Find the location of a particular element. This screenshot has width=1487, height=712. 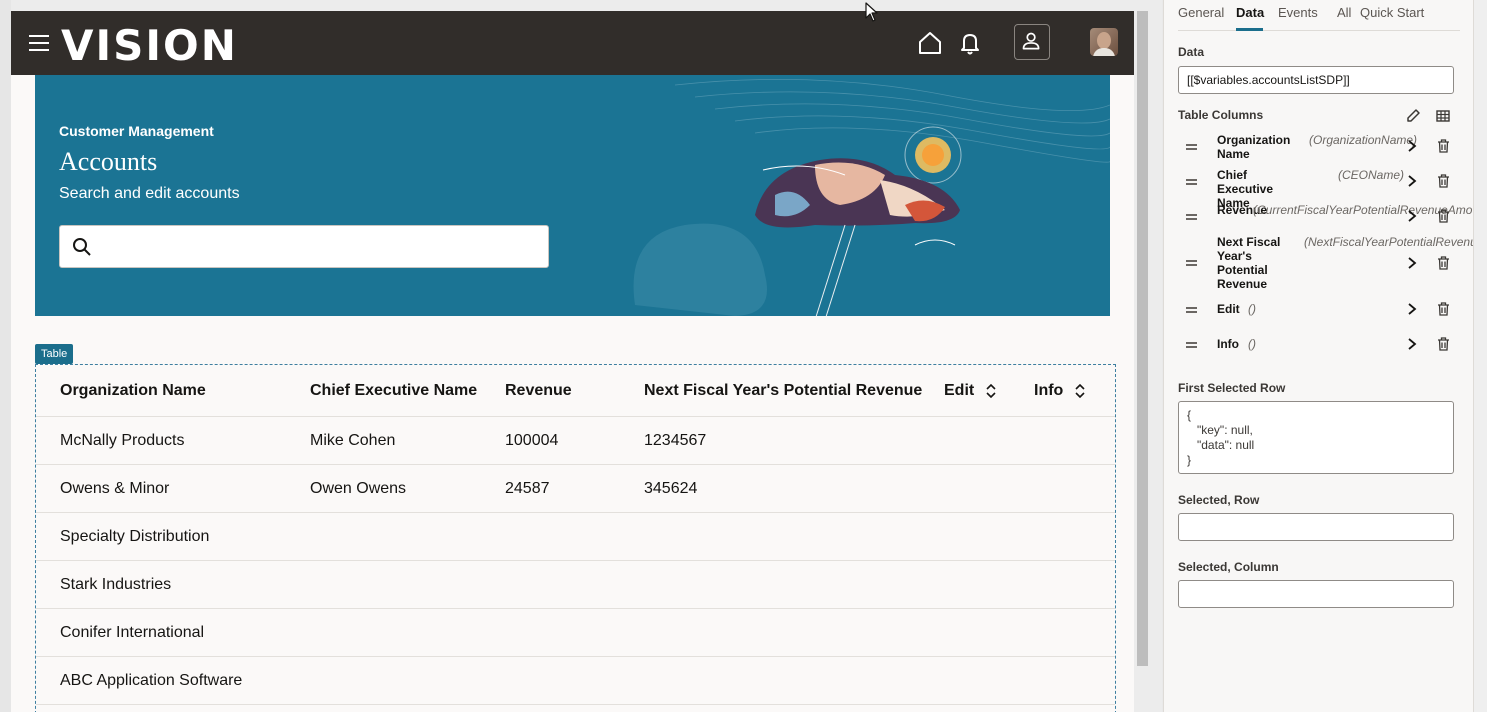

selected-row-label: Selected, Row is located at coordinates (1219, 500).